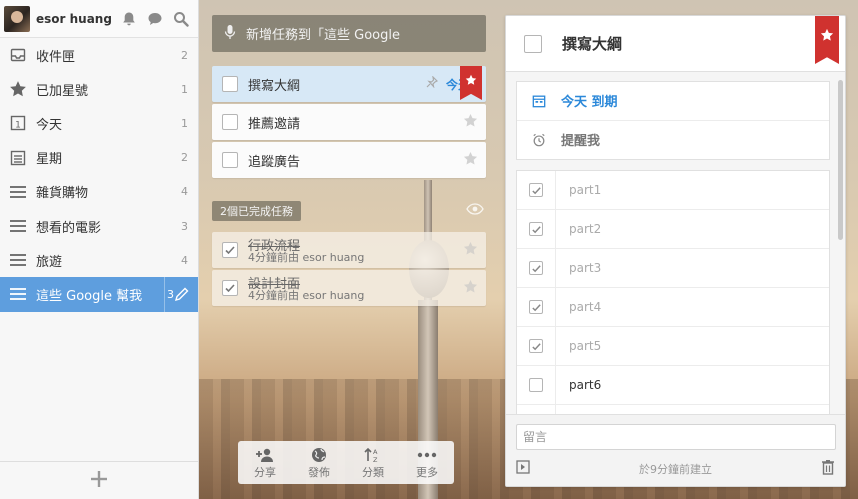  What do you see at coordinates (533, 43) in the screenshot?
I see `detail-task-checkbox` at bounding box center [533, 43].